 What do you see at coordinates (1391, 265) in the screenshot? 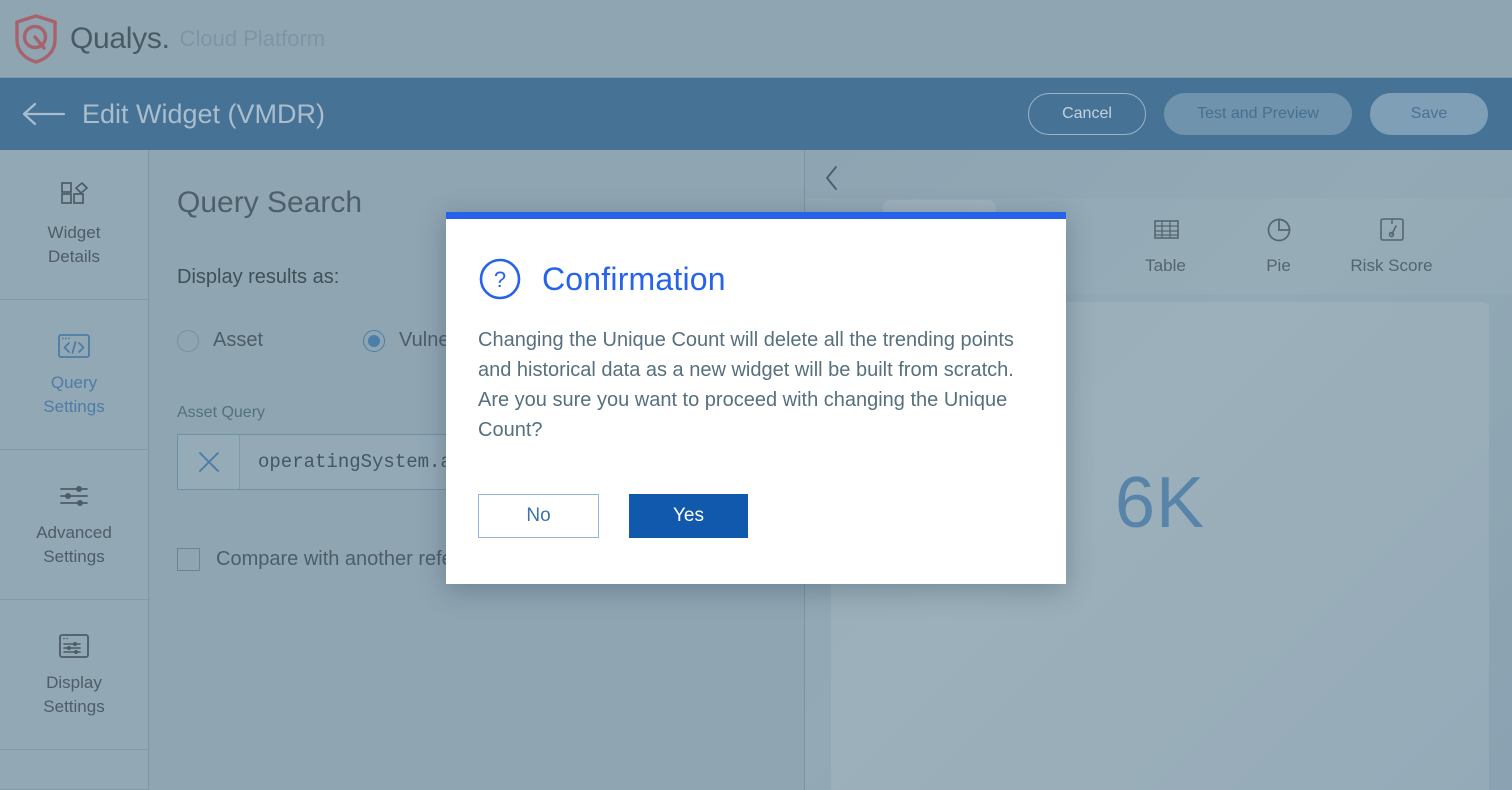
I see `chart-type-label: Risk Score` at bounding box center [1391, 265].